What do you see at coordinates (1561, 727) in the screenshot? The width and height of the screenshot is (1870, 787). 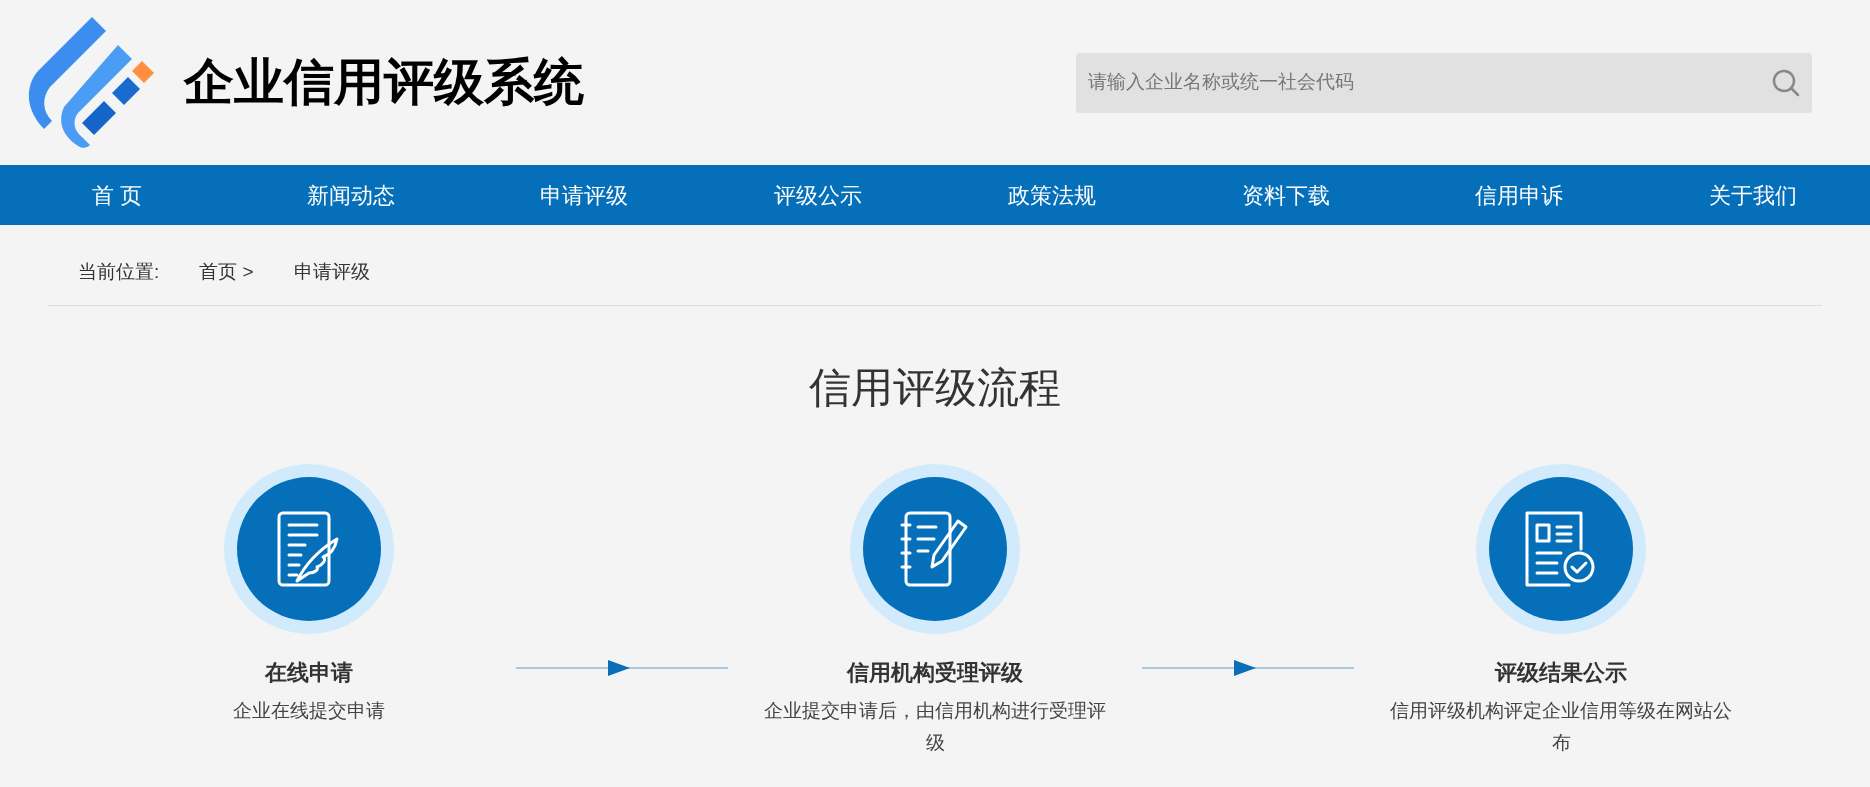 I see `step-description: 信用评级机构评定企业信用等级在网站公布` at bounding box center [1561, 727].